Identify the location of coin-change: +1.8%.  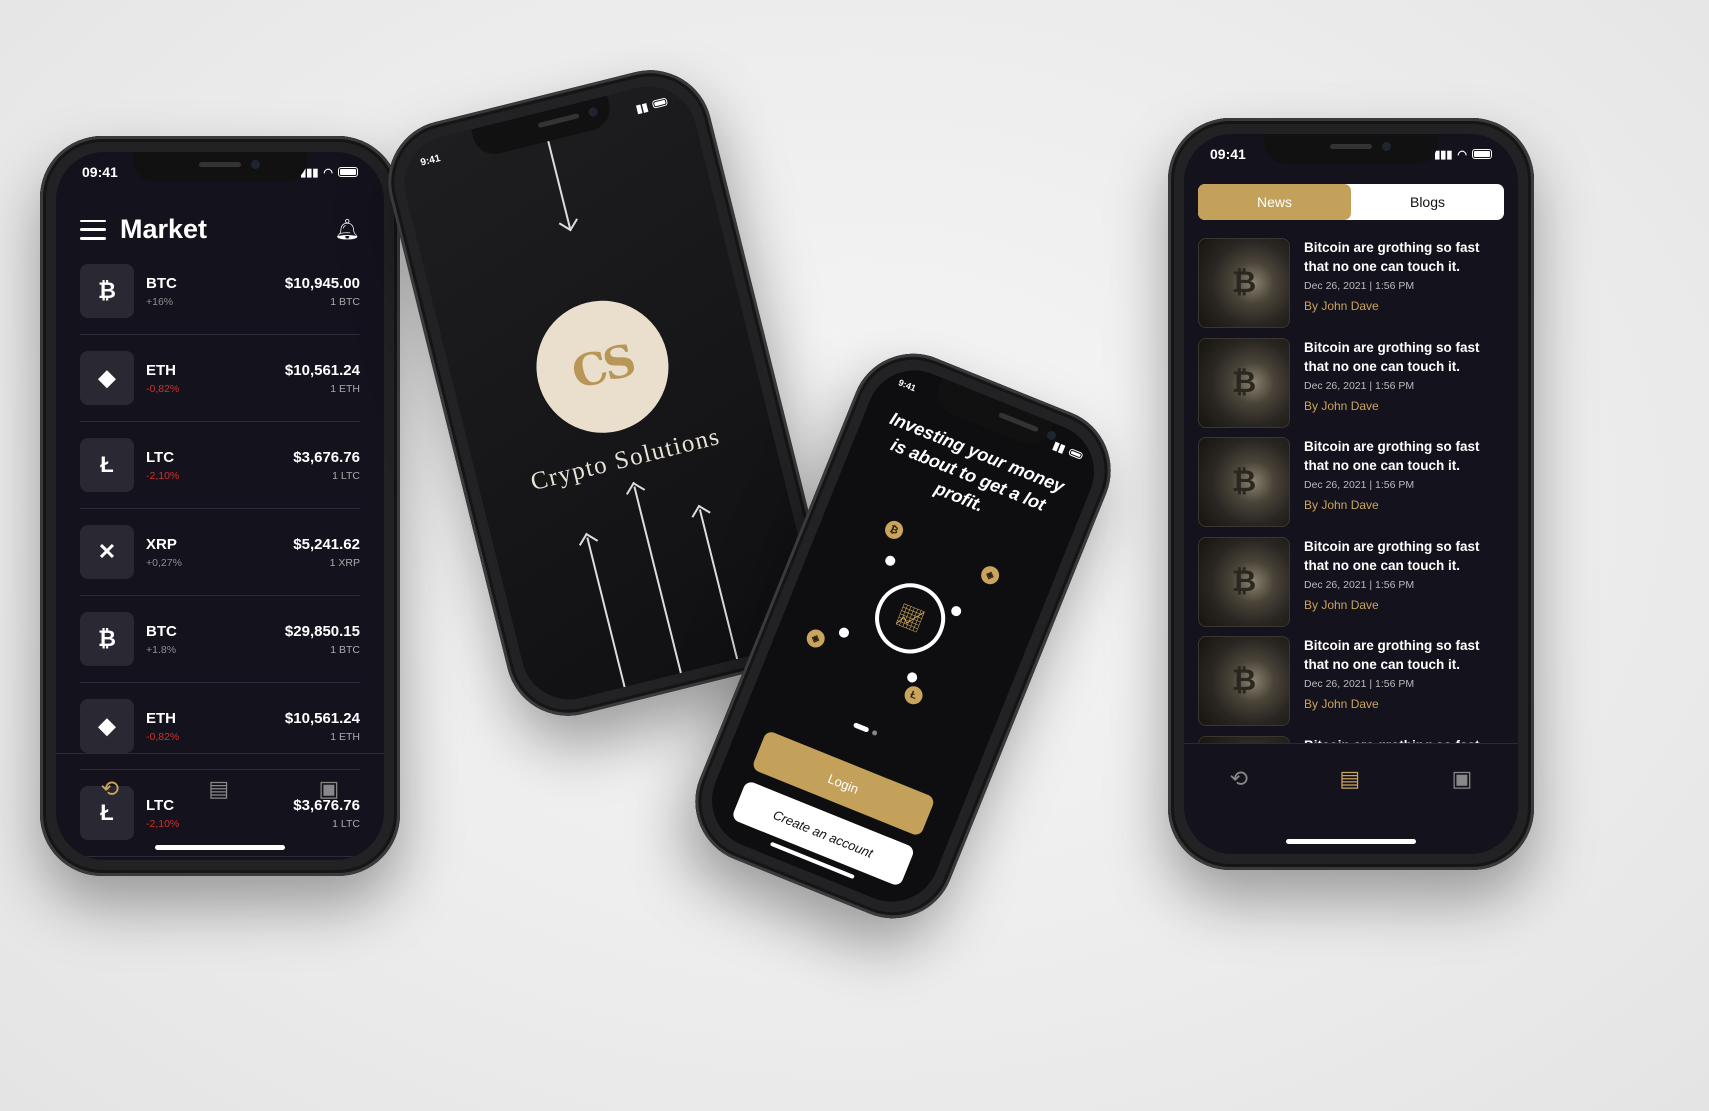
(161, 649).